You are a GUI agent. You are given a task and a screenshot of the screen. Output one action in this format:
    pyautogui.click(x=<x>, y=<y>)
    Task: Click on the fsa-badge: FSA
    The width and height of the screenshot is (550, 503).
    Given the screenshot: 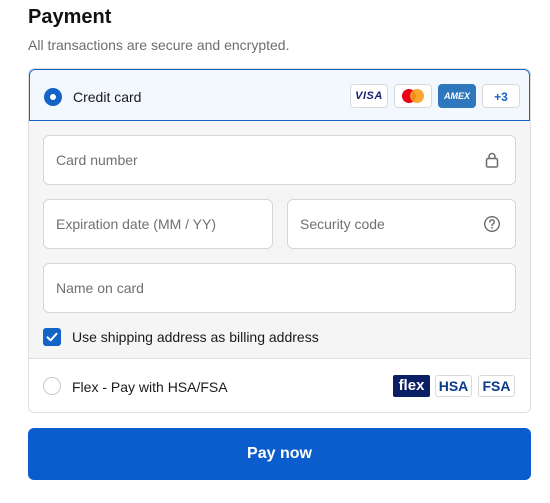 What is the action you would take?
    pyautogui.click(x=496, y=386)
    